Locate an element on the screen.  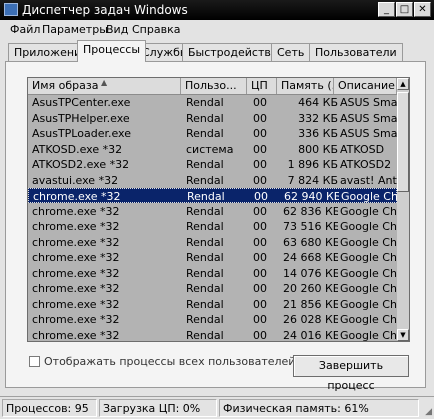
scroll-thumb is located at coordinates (403, 142).